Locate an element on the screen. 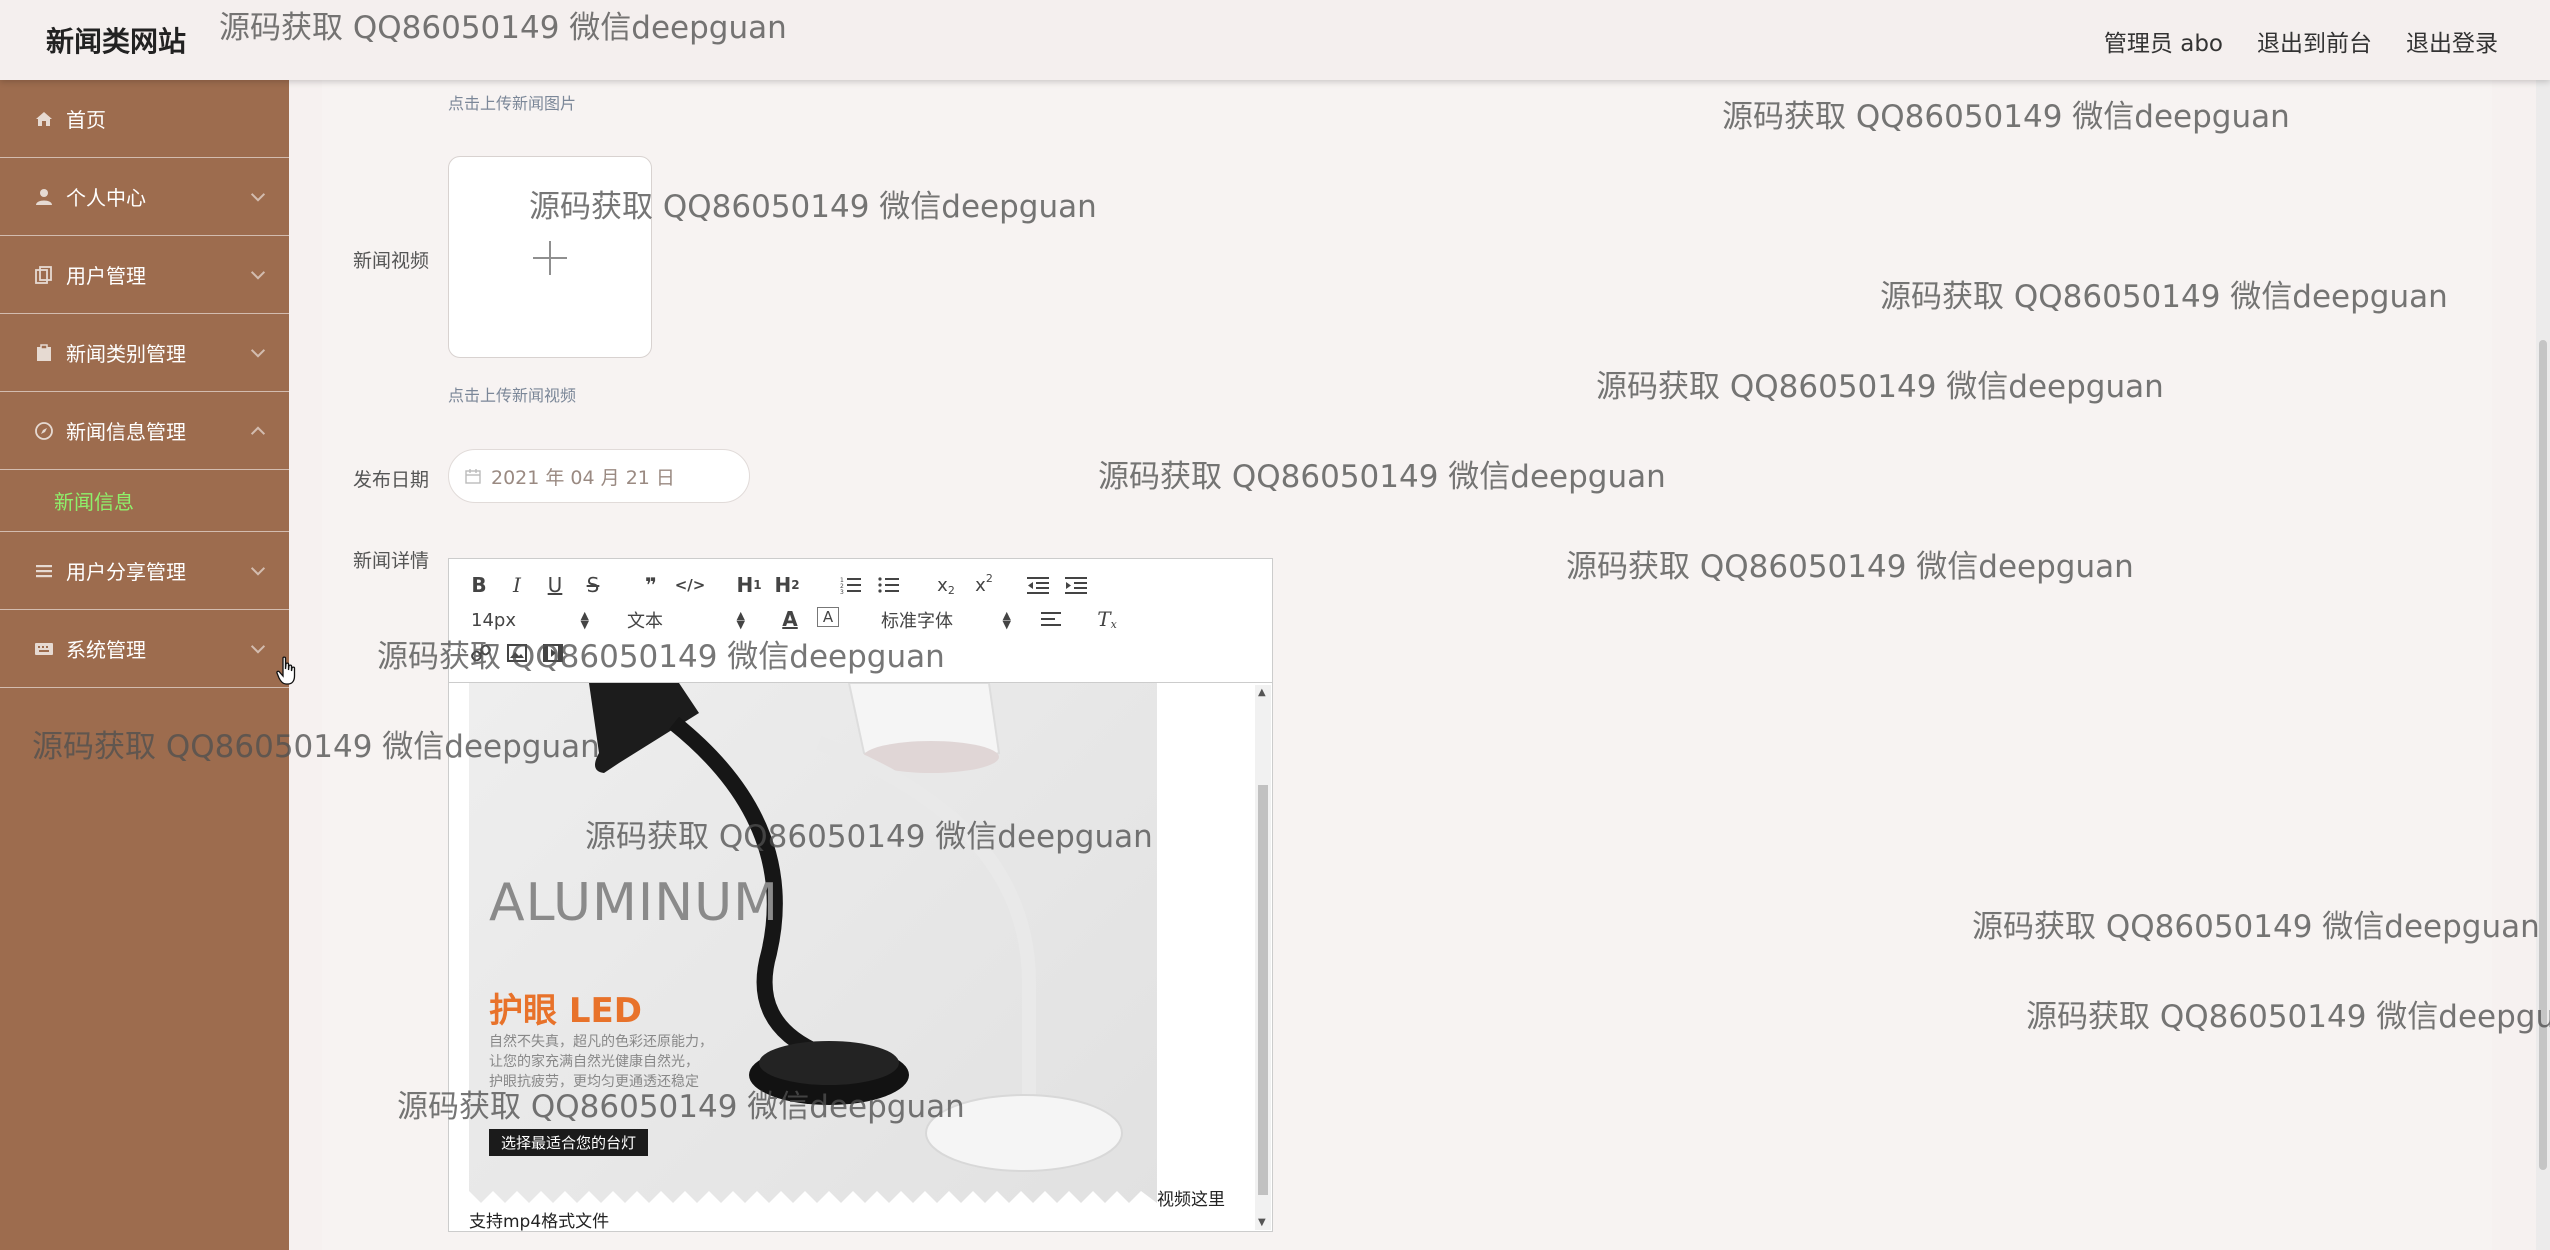 The image size is (2550, 1250). font-family-select: 标准字体 ▲ ▼ is located at coordinates (946, 620).